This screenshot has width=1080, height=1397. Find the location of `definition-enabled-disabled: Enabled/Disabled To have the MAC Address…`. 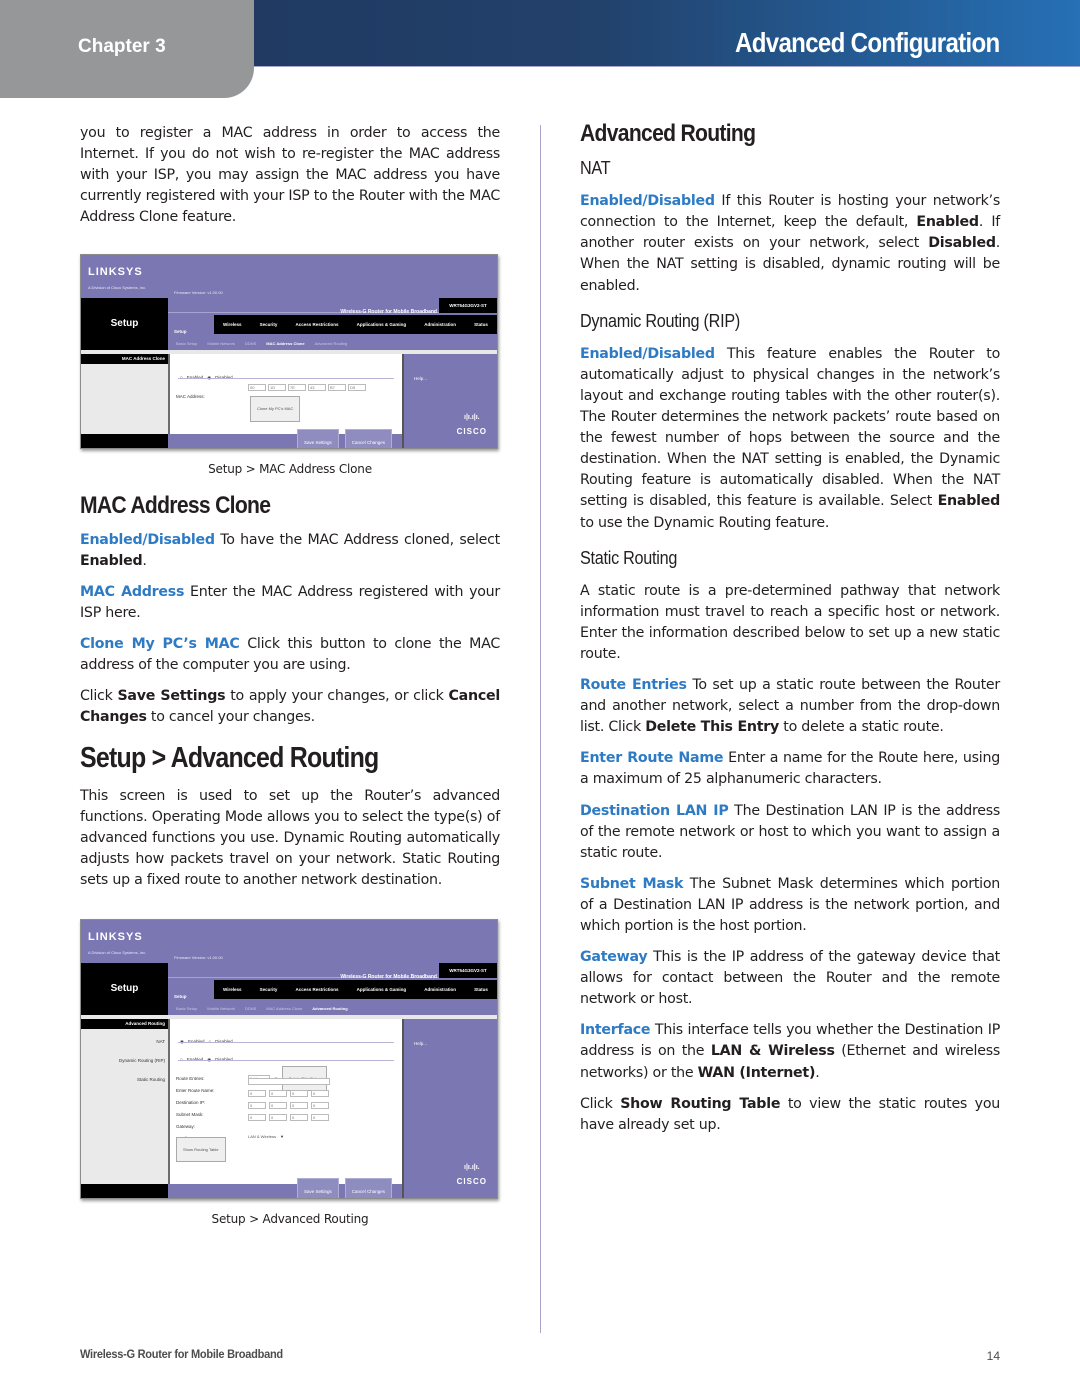

definition-enabled-disabled: Enabled/Disabled To have the MAC Address… is located at coordinates (290, 550).